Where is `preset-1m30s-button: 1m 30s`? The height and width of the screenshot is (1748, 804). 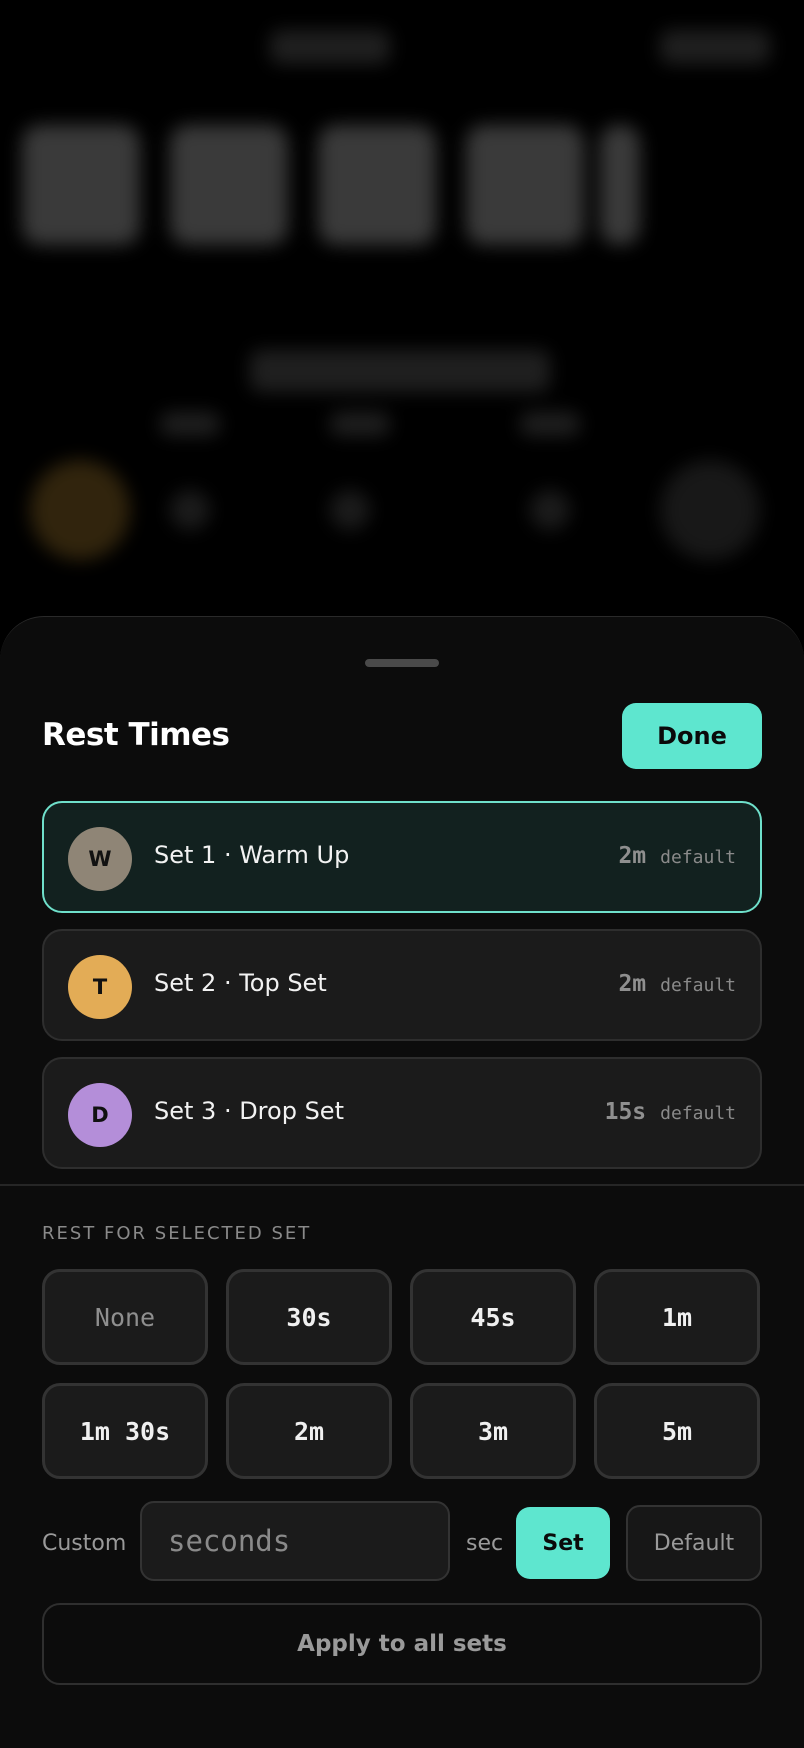
preset-1m30s-button: 1m 30s is located at coordinates (125, 1431).